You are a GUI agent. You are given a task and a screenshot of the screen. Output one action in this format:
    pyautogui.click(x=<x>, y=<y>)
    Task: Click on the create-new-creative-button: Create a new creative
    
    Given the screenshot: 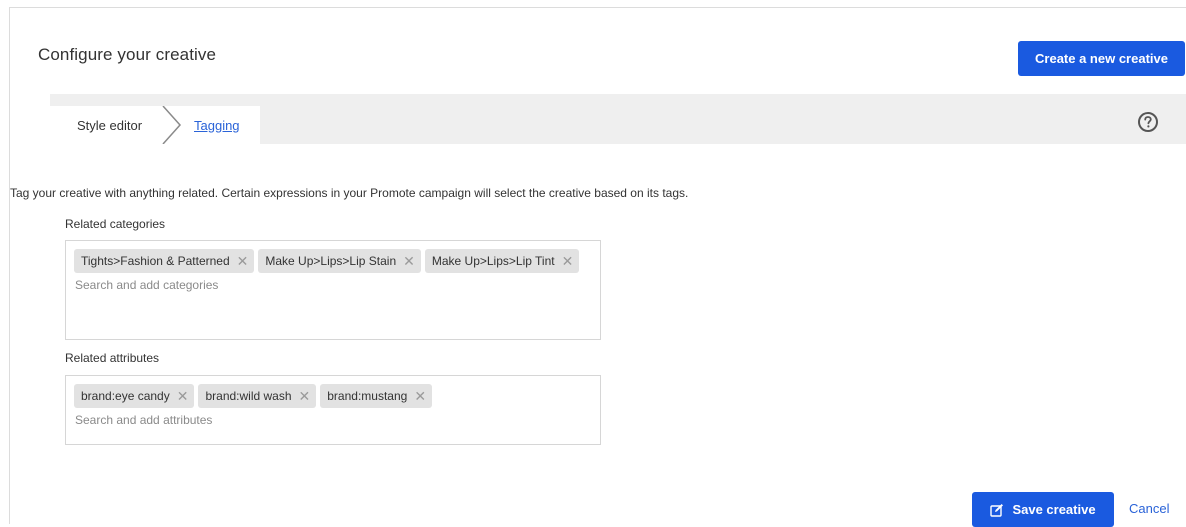 What is the action you would take?
    pyautogui.click(x=1101, y=58)
    